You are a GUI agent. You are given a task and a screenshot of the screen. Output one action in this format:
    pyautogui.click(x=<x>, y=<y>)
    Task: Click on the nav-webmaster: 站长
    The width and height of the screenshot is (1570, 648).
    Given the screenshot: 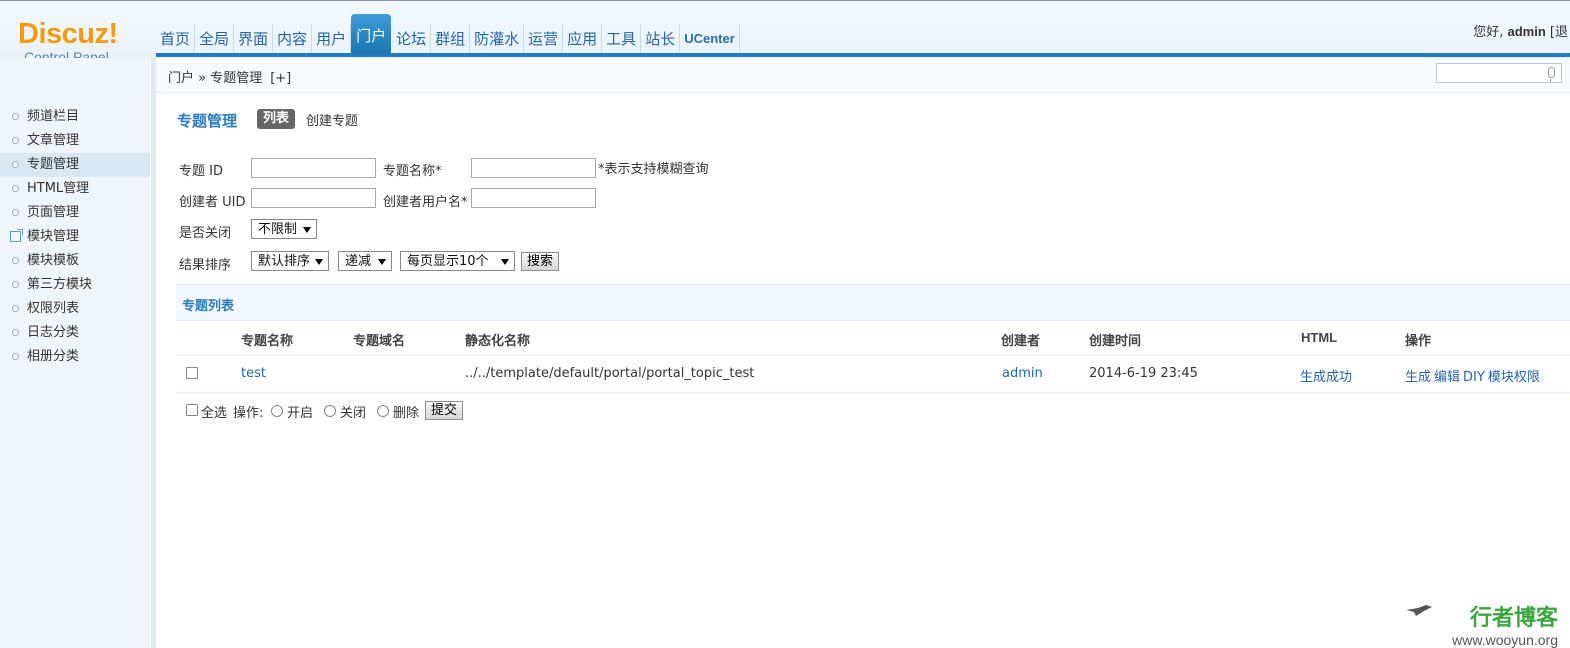 What is the action you would take?
    pyautogui.click(x=661, y=39)
    